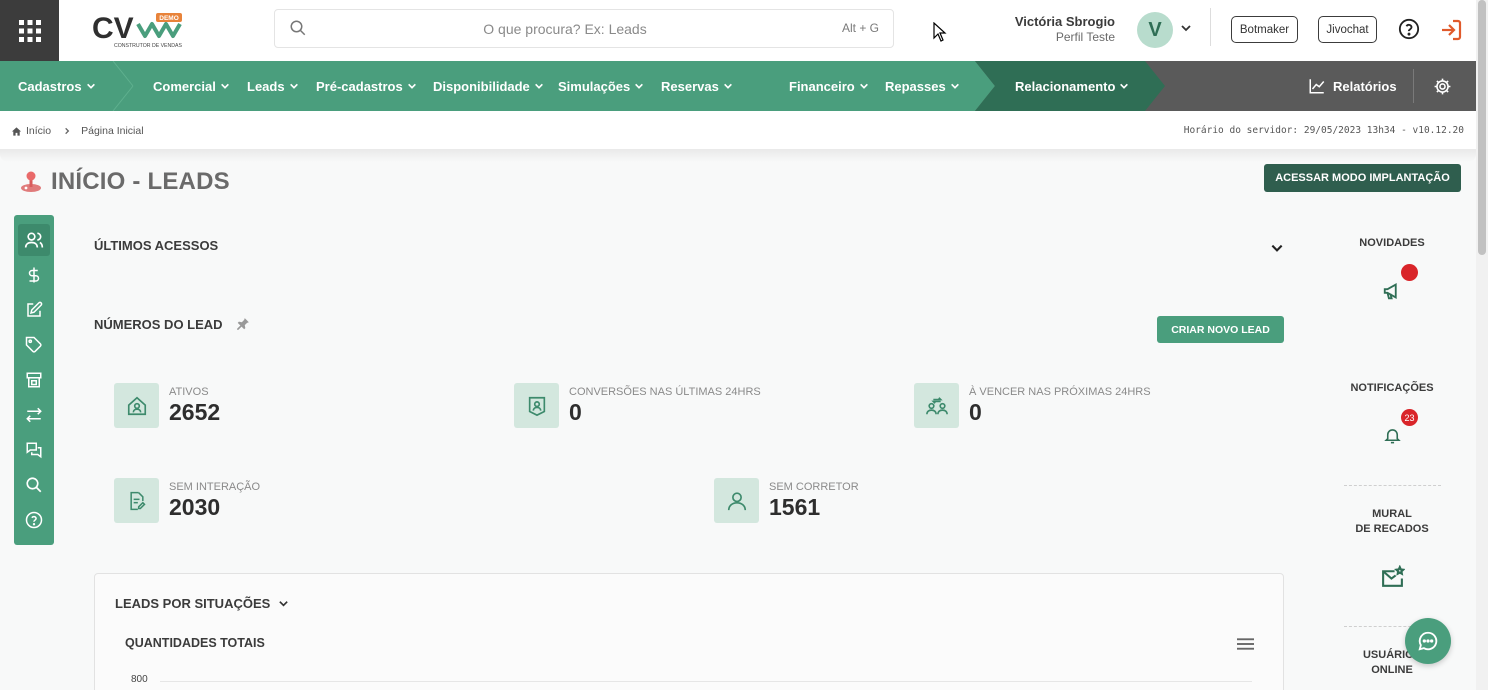 The width and height of the screenshot is (1488, 690). What do you see at coordinates (215, 487) in the screenshot?
I see `metric-label: SEM INTERAÇÃO` at bounding box center [215, 487].